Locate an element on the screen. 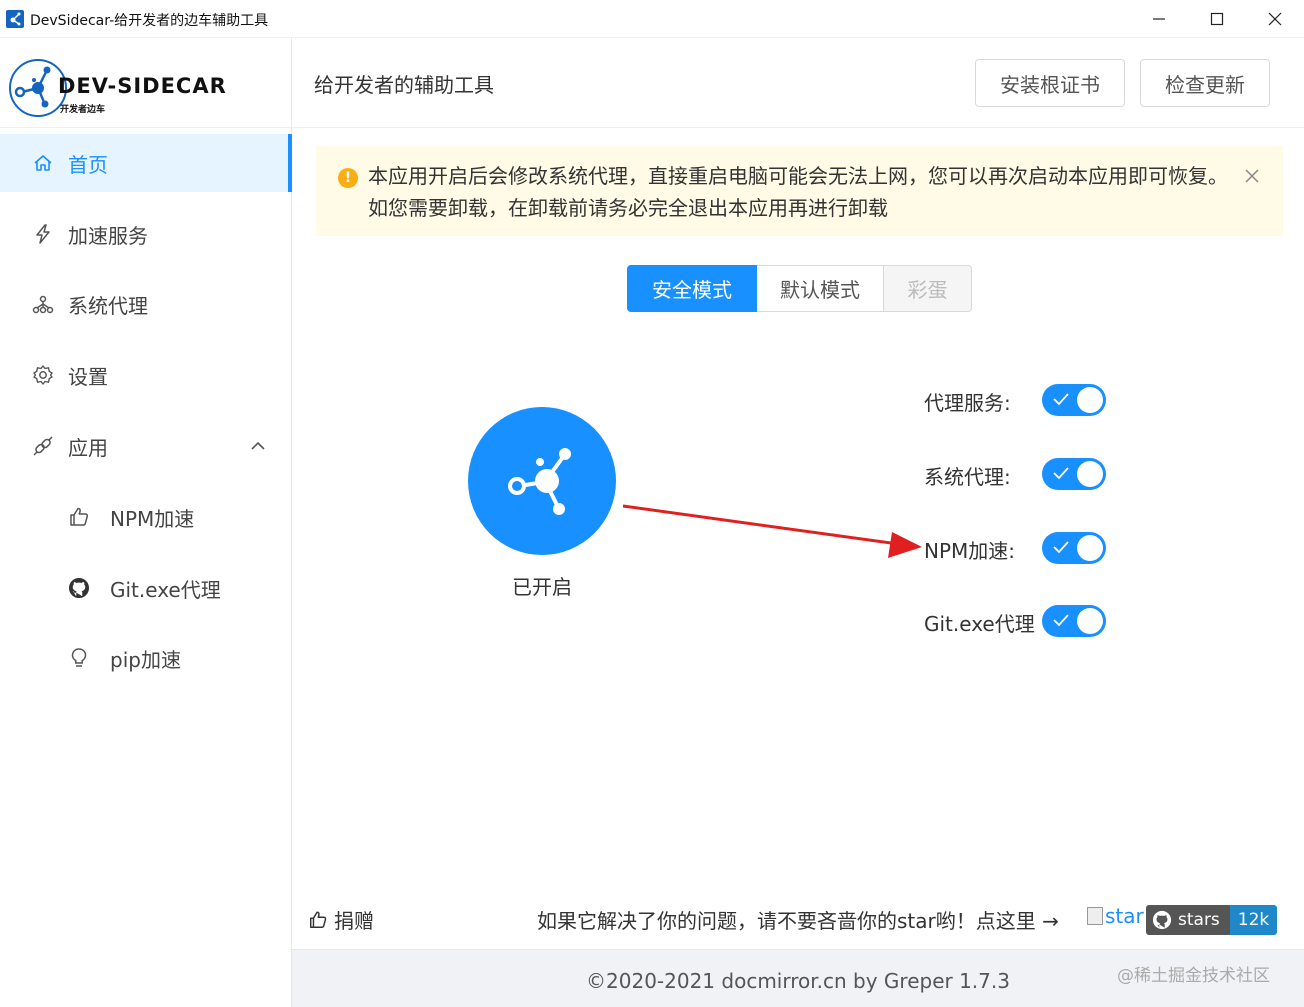 Image resolution: width=1304 pixels, height=1007 pixels. sidebar-item-label: 设置 is located at coordinates (88, 377).